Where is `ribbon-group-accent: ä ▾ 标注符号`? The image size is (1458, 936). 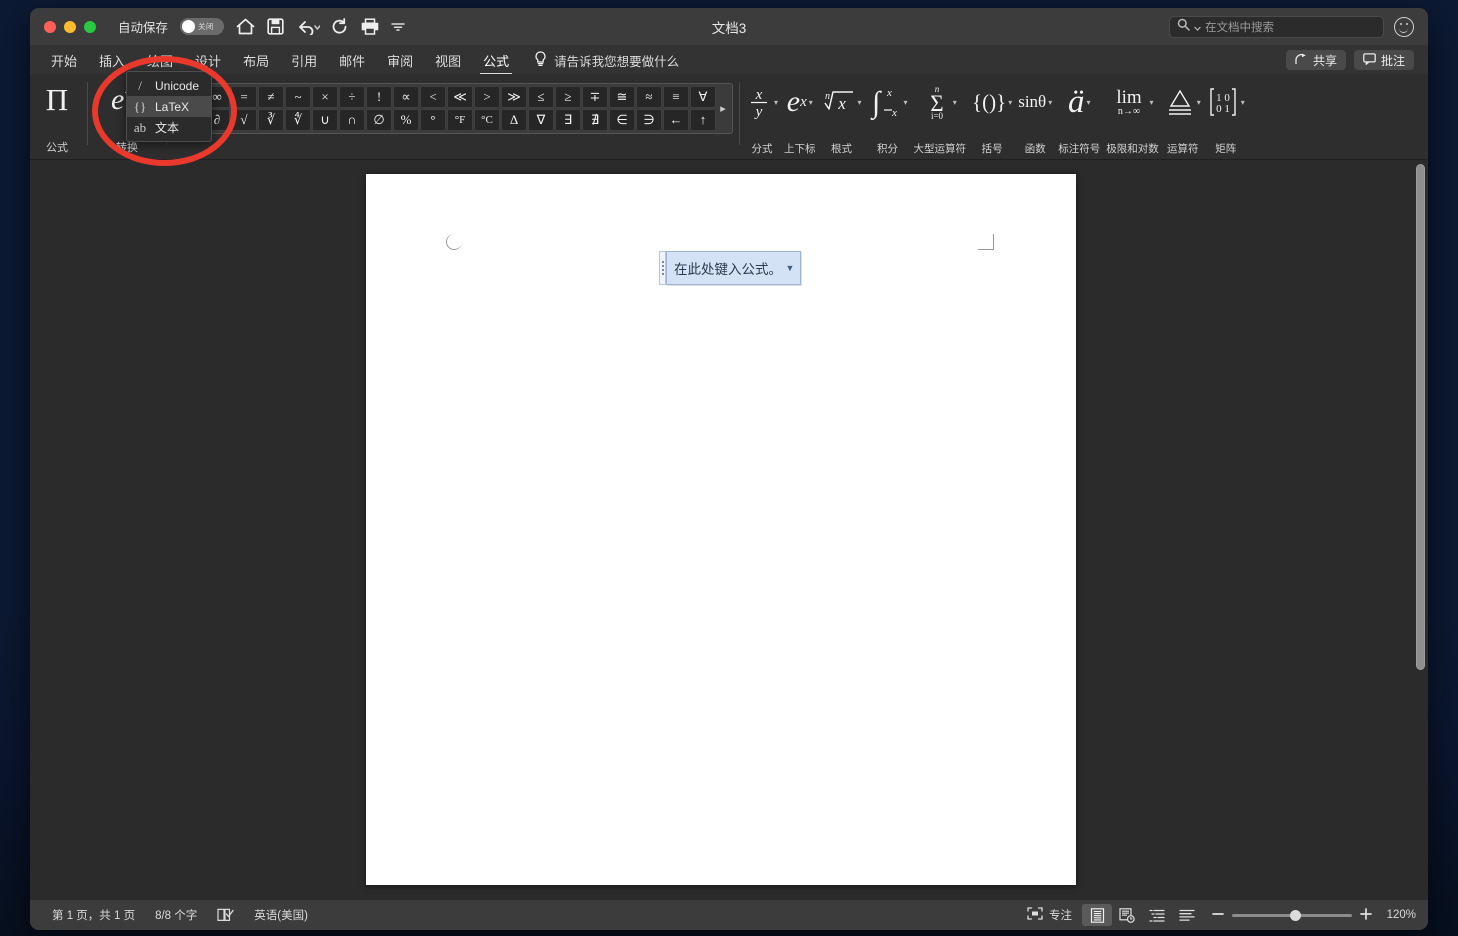 ribbon-group-accent: ä ▾ 标注符号 is located at coordinates (1079, 116).